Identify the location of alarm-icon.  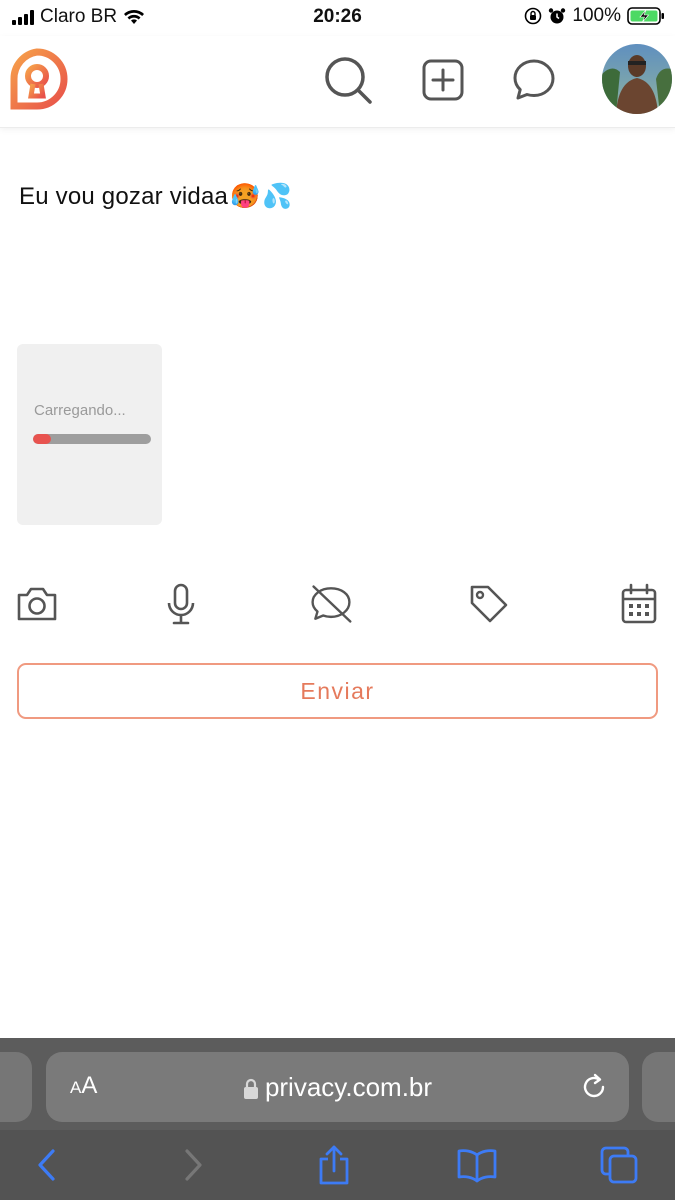
(557, 16).